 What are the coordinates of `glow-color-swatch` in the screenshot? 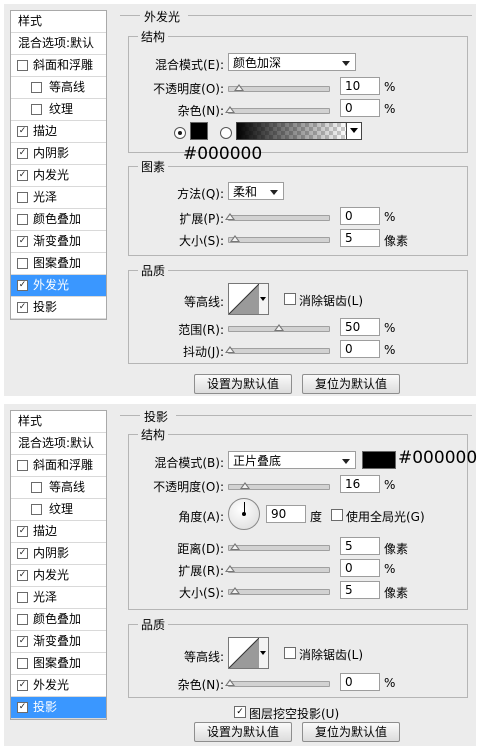 It's located at (199, 131).